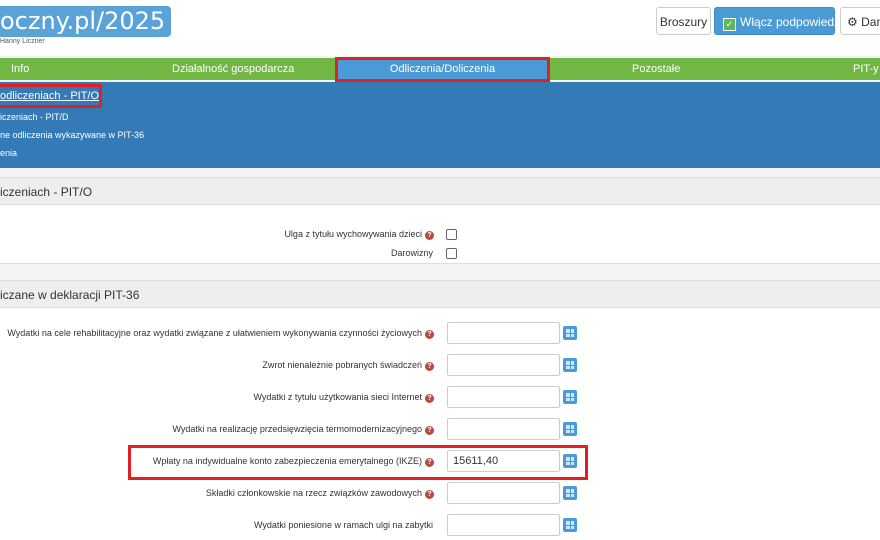 The width and height of the screenshot is (880, 540). What do you see at coordinates (729, 24) in the screenshot?
I see `check-icon: ✓` at bounding box center [729, 24].